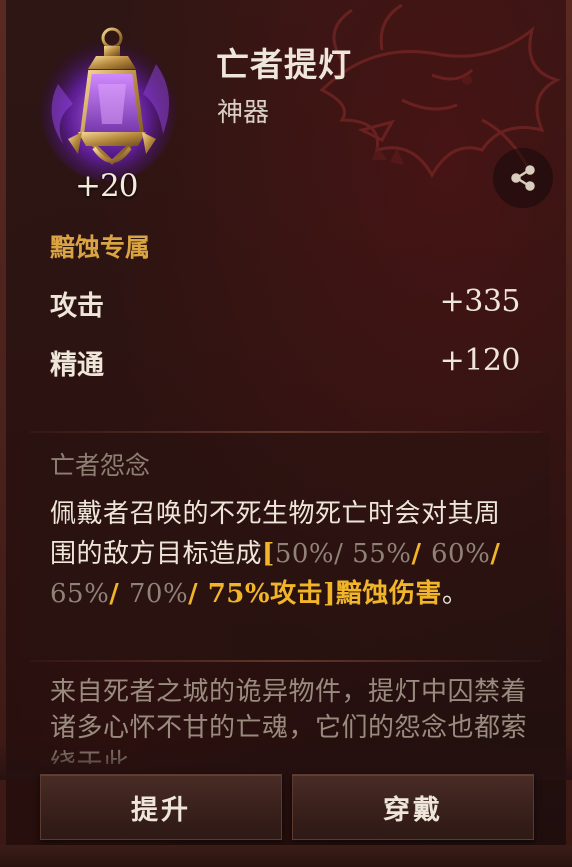 The width and height of the screenshot is (572, 867). What do you see at coordinates (286, 856) in the screenshot?
I see `bottom-band` at bounding box center [286, 856].